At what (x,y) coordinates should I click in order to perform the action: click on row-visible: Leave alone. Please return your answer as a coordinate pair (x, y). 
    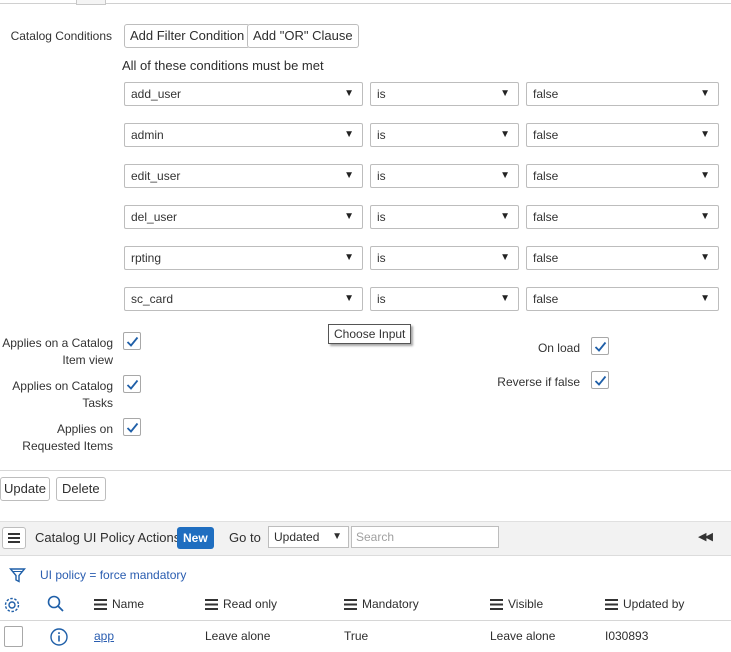
    Looking at the image, I should click on (523, 636).